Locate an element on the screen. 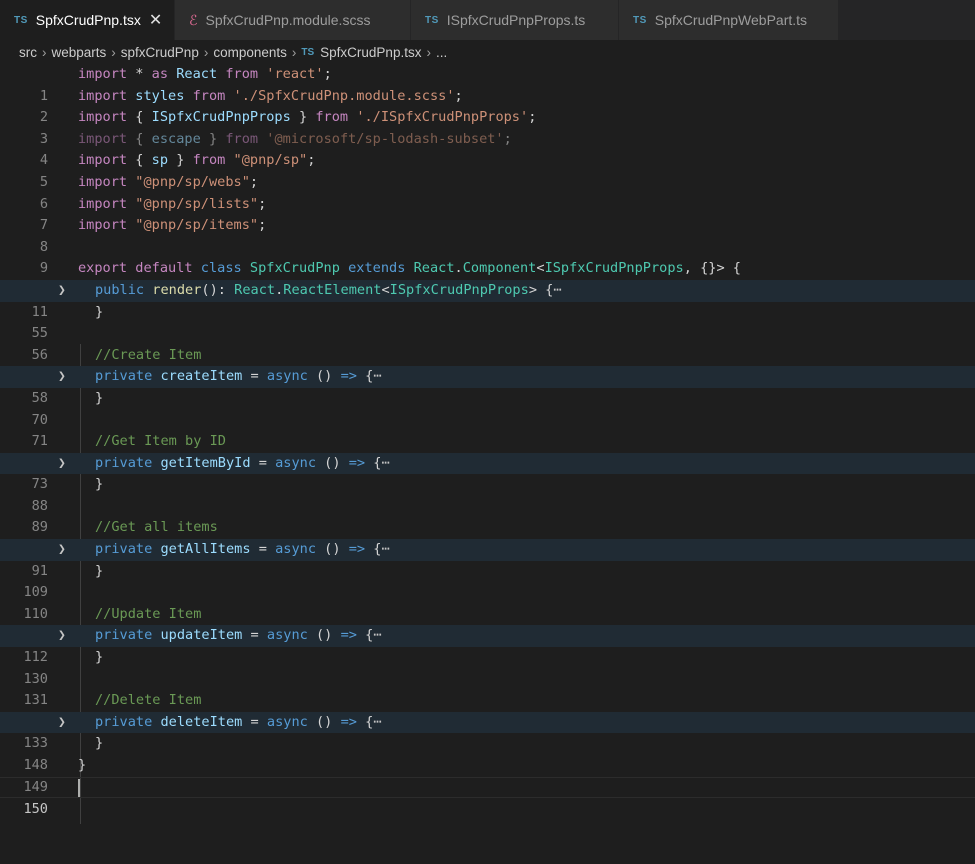 This screenshot has height=864, width=975. breadcrumb-item-components: components is located at coordinates (250, 52).